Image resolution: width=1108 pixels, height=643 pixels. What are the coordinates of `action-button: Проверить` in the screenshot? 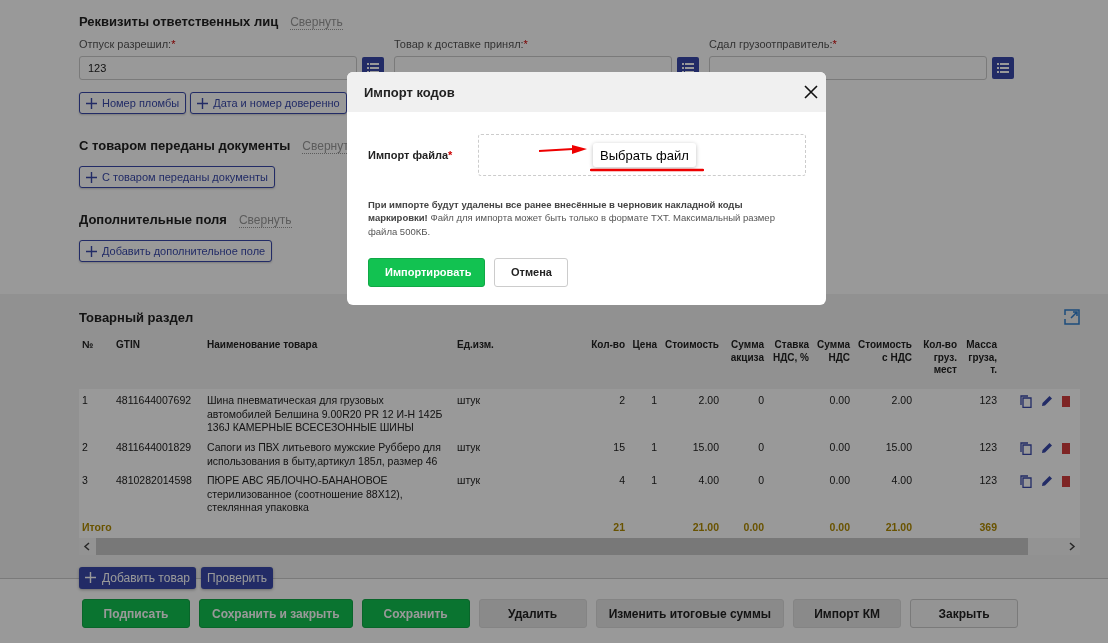 It's located at (237, 577).